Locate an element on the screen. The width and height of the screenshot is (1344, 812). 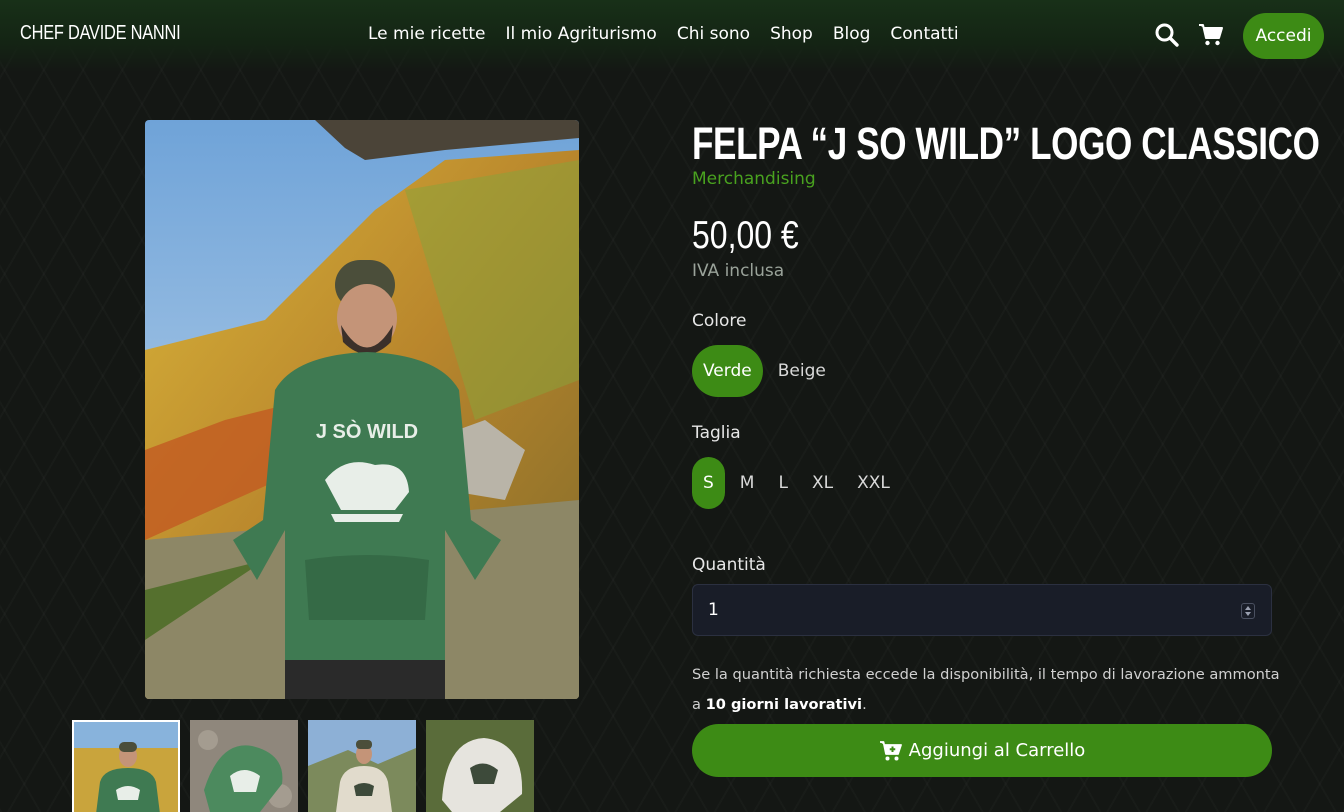
color-options: Verde Beige is located at coordinates (764, 371).